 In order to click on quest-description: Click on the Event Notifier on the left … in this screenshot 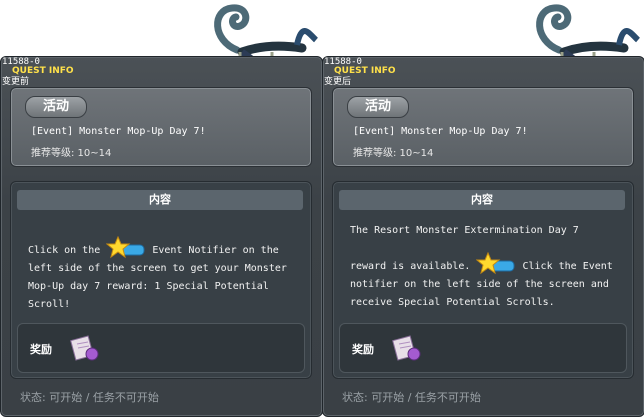, I will do `click(163, 275)`.